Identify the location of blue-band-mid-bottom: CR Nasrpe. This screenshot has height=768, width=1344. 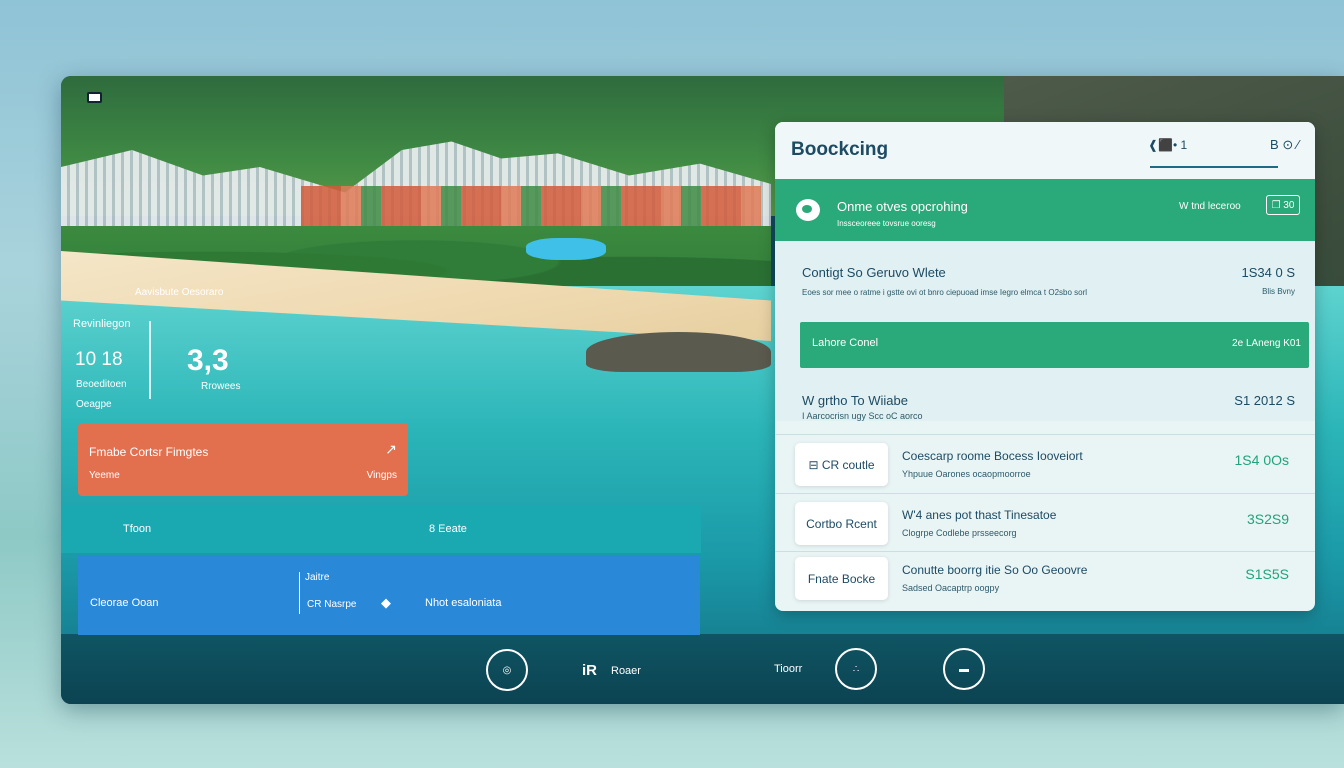
(332, 604).